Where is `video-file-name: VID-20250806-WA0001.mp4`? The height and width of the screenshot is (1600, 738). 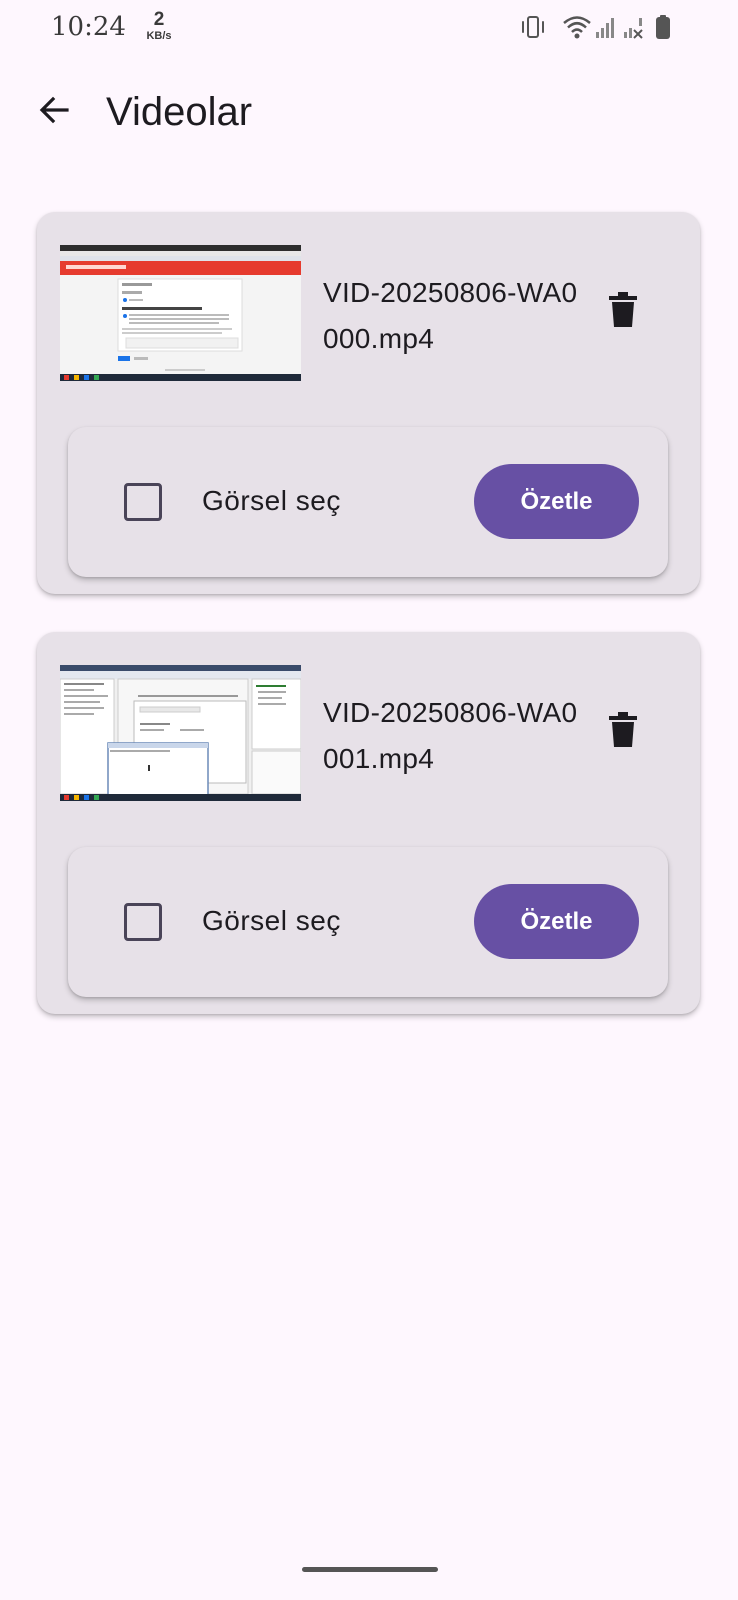 video-file-name: VID-20250806-WA0001.mp4 is located at coordinates (450, 735).